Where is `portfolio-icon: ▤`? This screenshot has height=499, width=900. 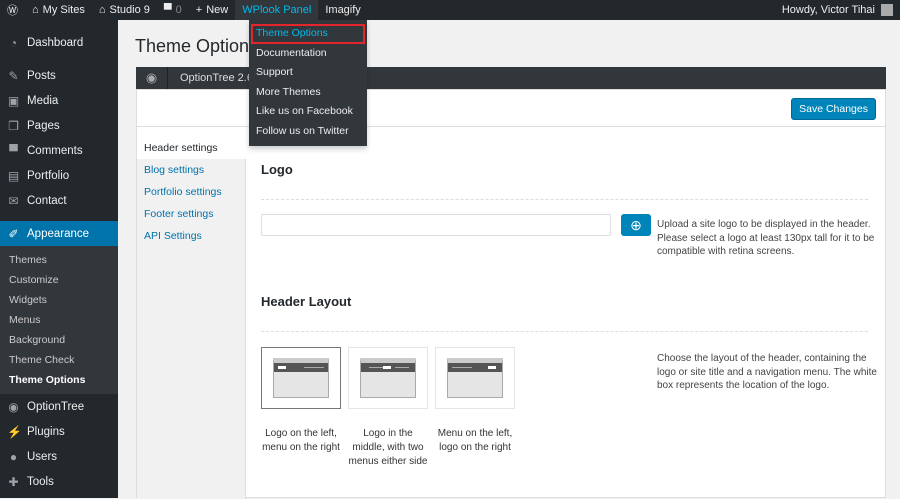 portfolio-icon: ▤ is located at coordinates (13, 175).